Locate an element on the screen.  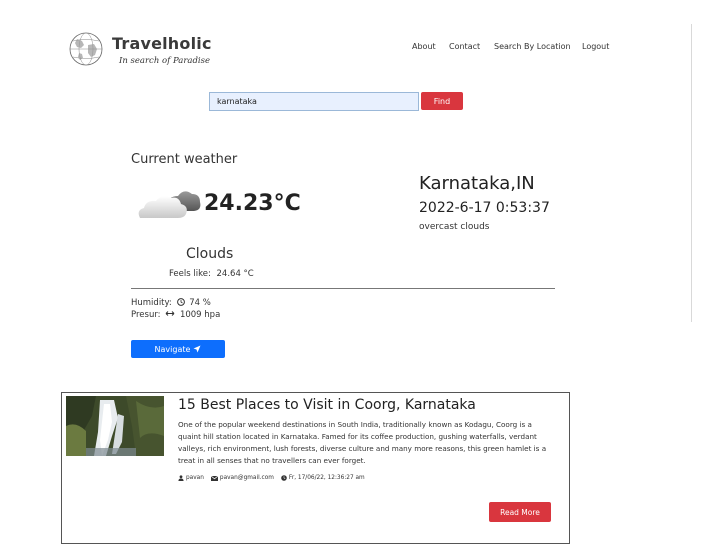
weather-description: overcast clouds is located at coordinates (454, 227).